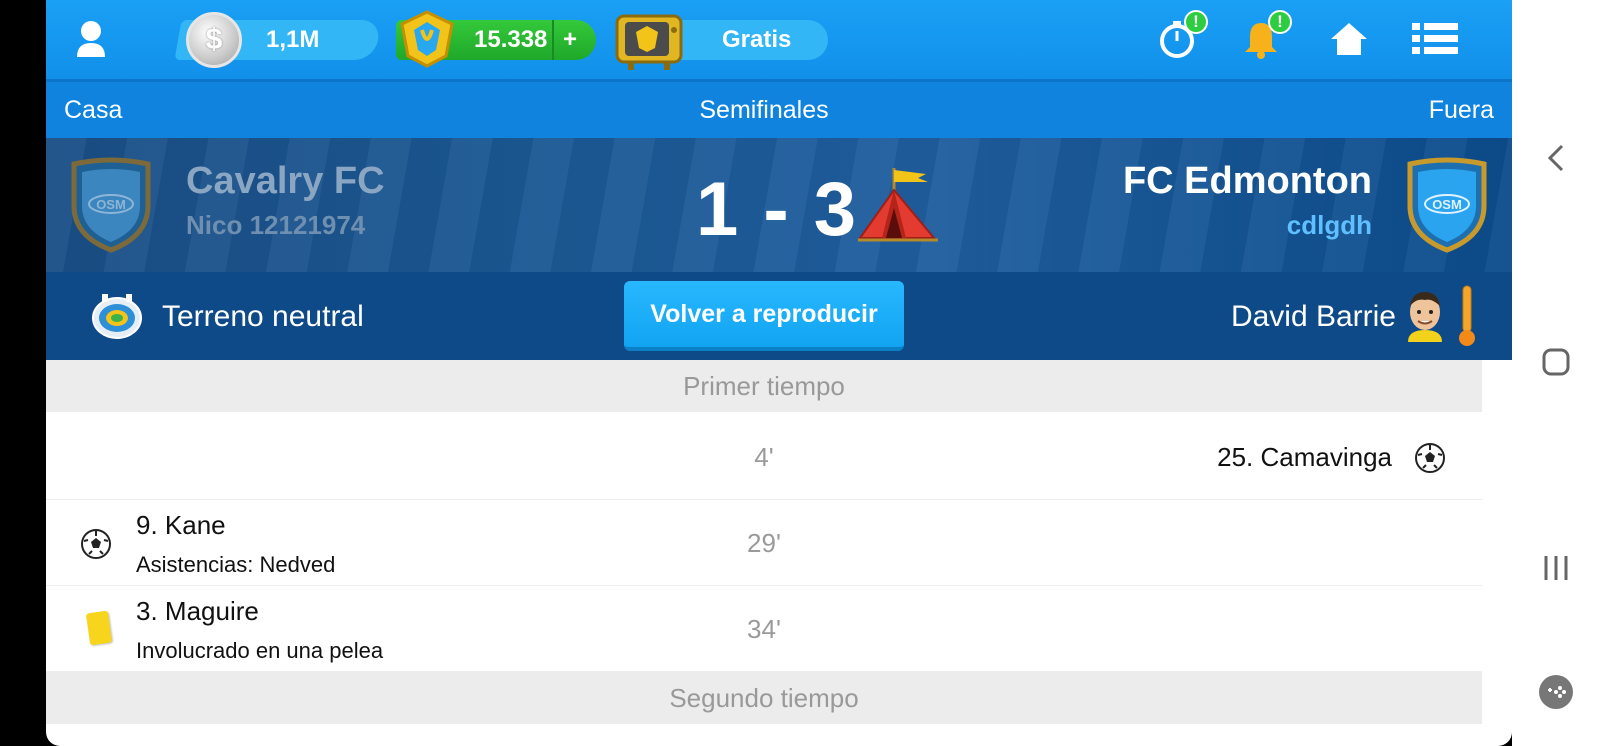  I want to click on home-crest-icon: OSM, so click(111, 205).